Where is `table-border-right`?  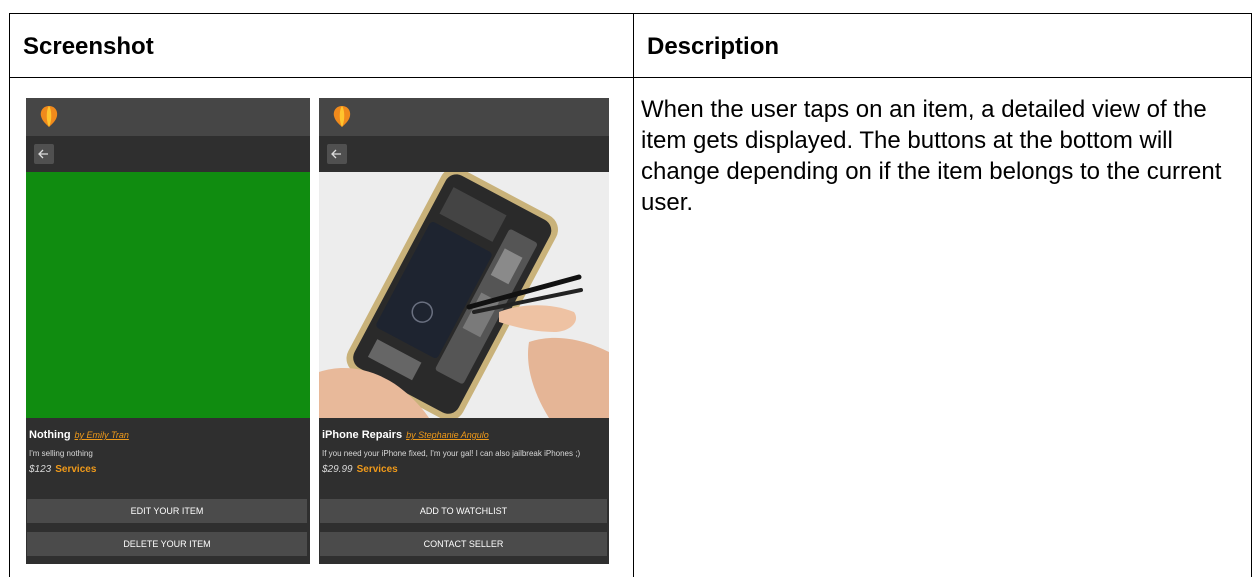 table-border-right is located at coordinates (1251, 295).